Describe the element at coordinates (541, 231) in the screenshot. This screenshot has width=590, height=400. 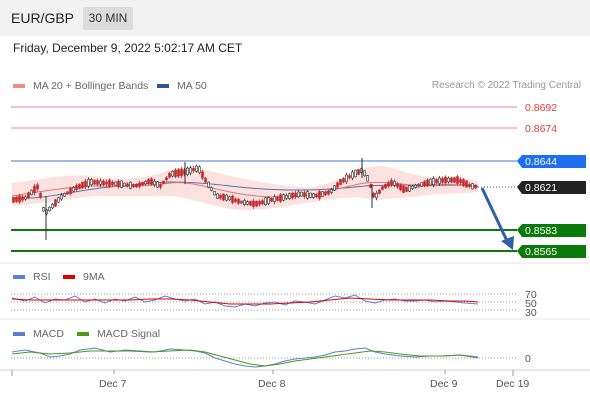
I see `level-label-4: 0.8583` at that location.